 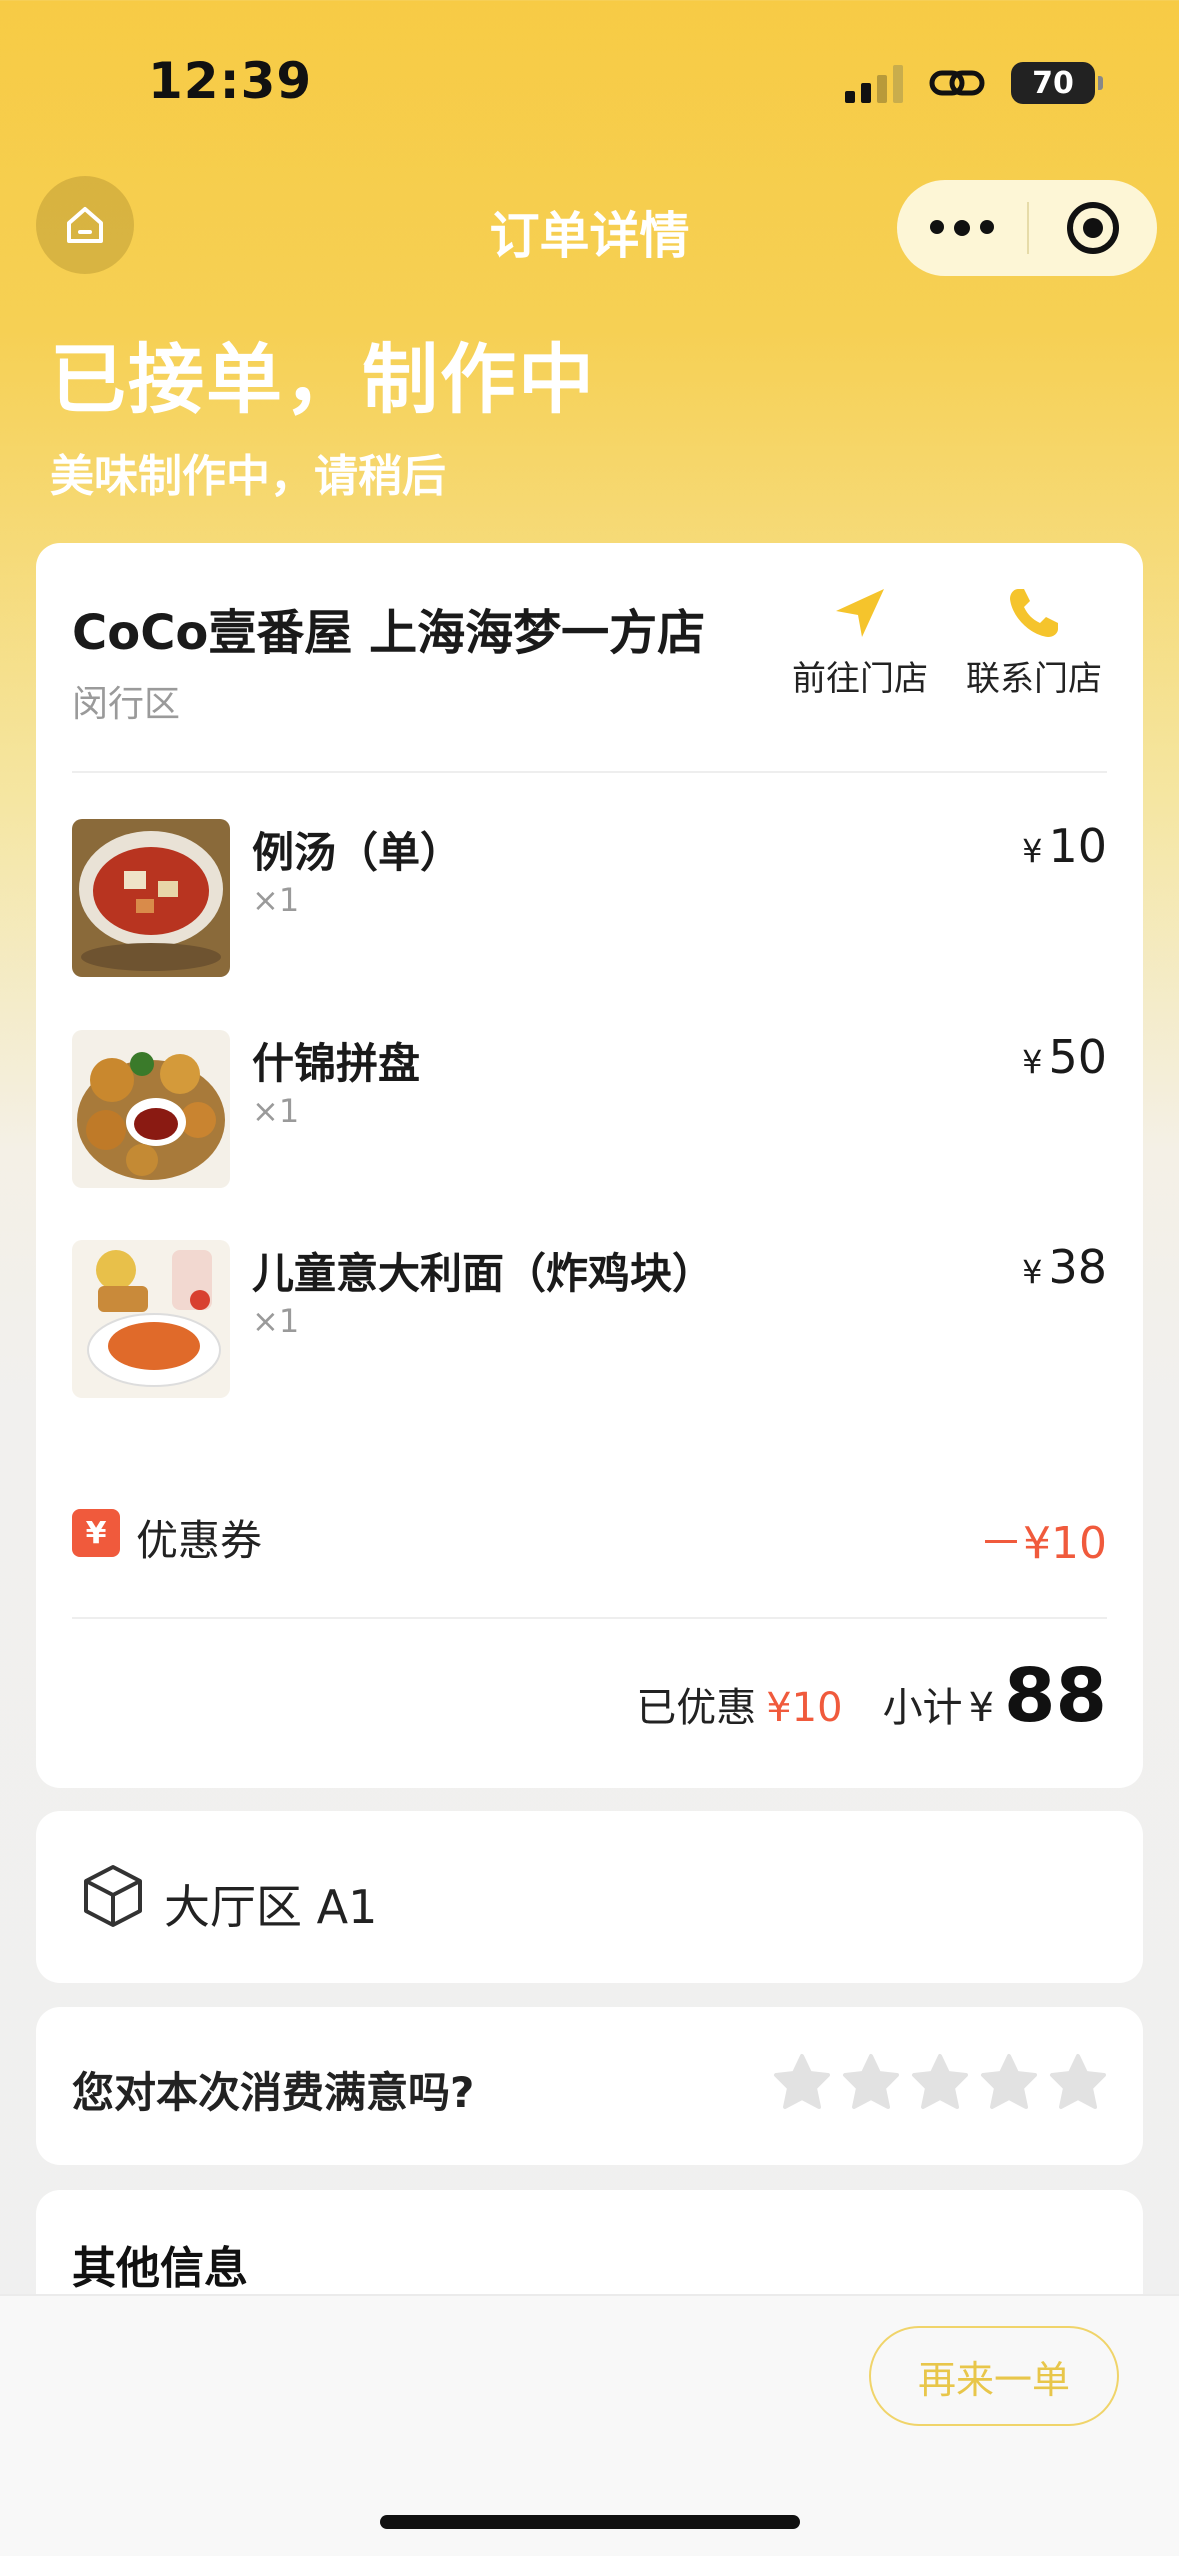 I want to click on item-name: 儿童意大利面（炸鸡块）, so click(x=483, y=1273).